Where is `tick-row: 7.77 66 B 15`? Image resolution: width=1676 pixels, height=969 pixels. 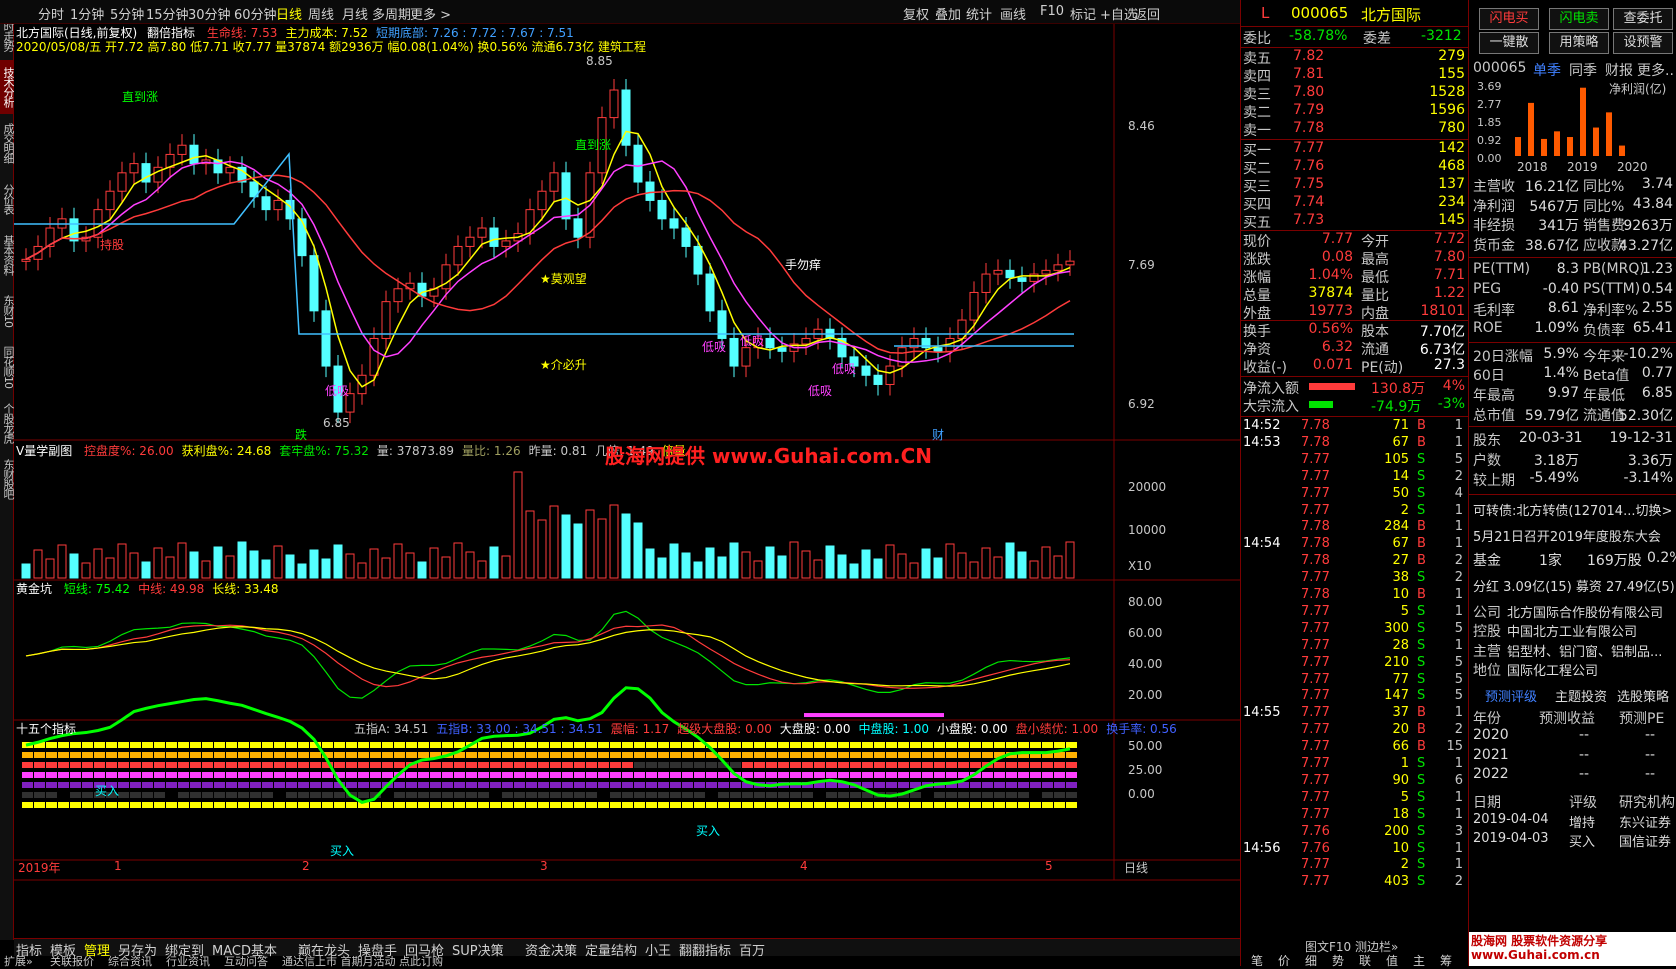 tick-row: 7.77 66 B 15 is located at coordinates (1355, 748).